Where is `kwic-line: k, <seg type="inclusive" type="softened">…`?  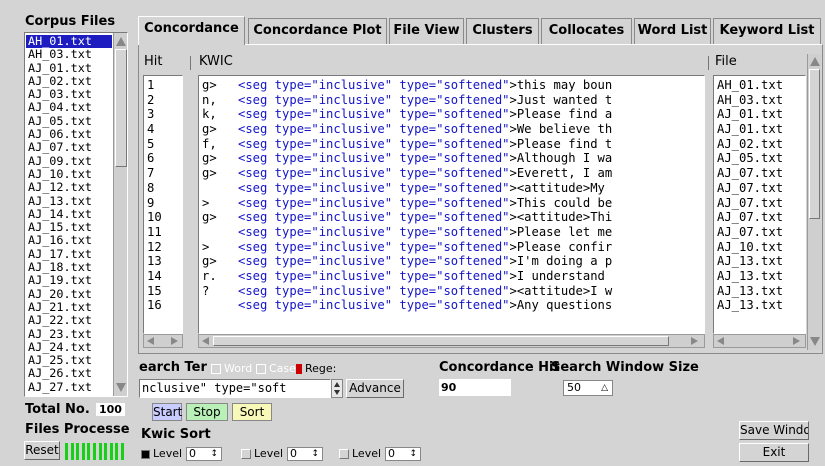
kwic-line: k, <seg type="inclusive" type="softened">… is located at coordinates (406, 114).